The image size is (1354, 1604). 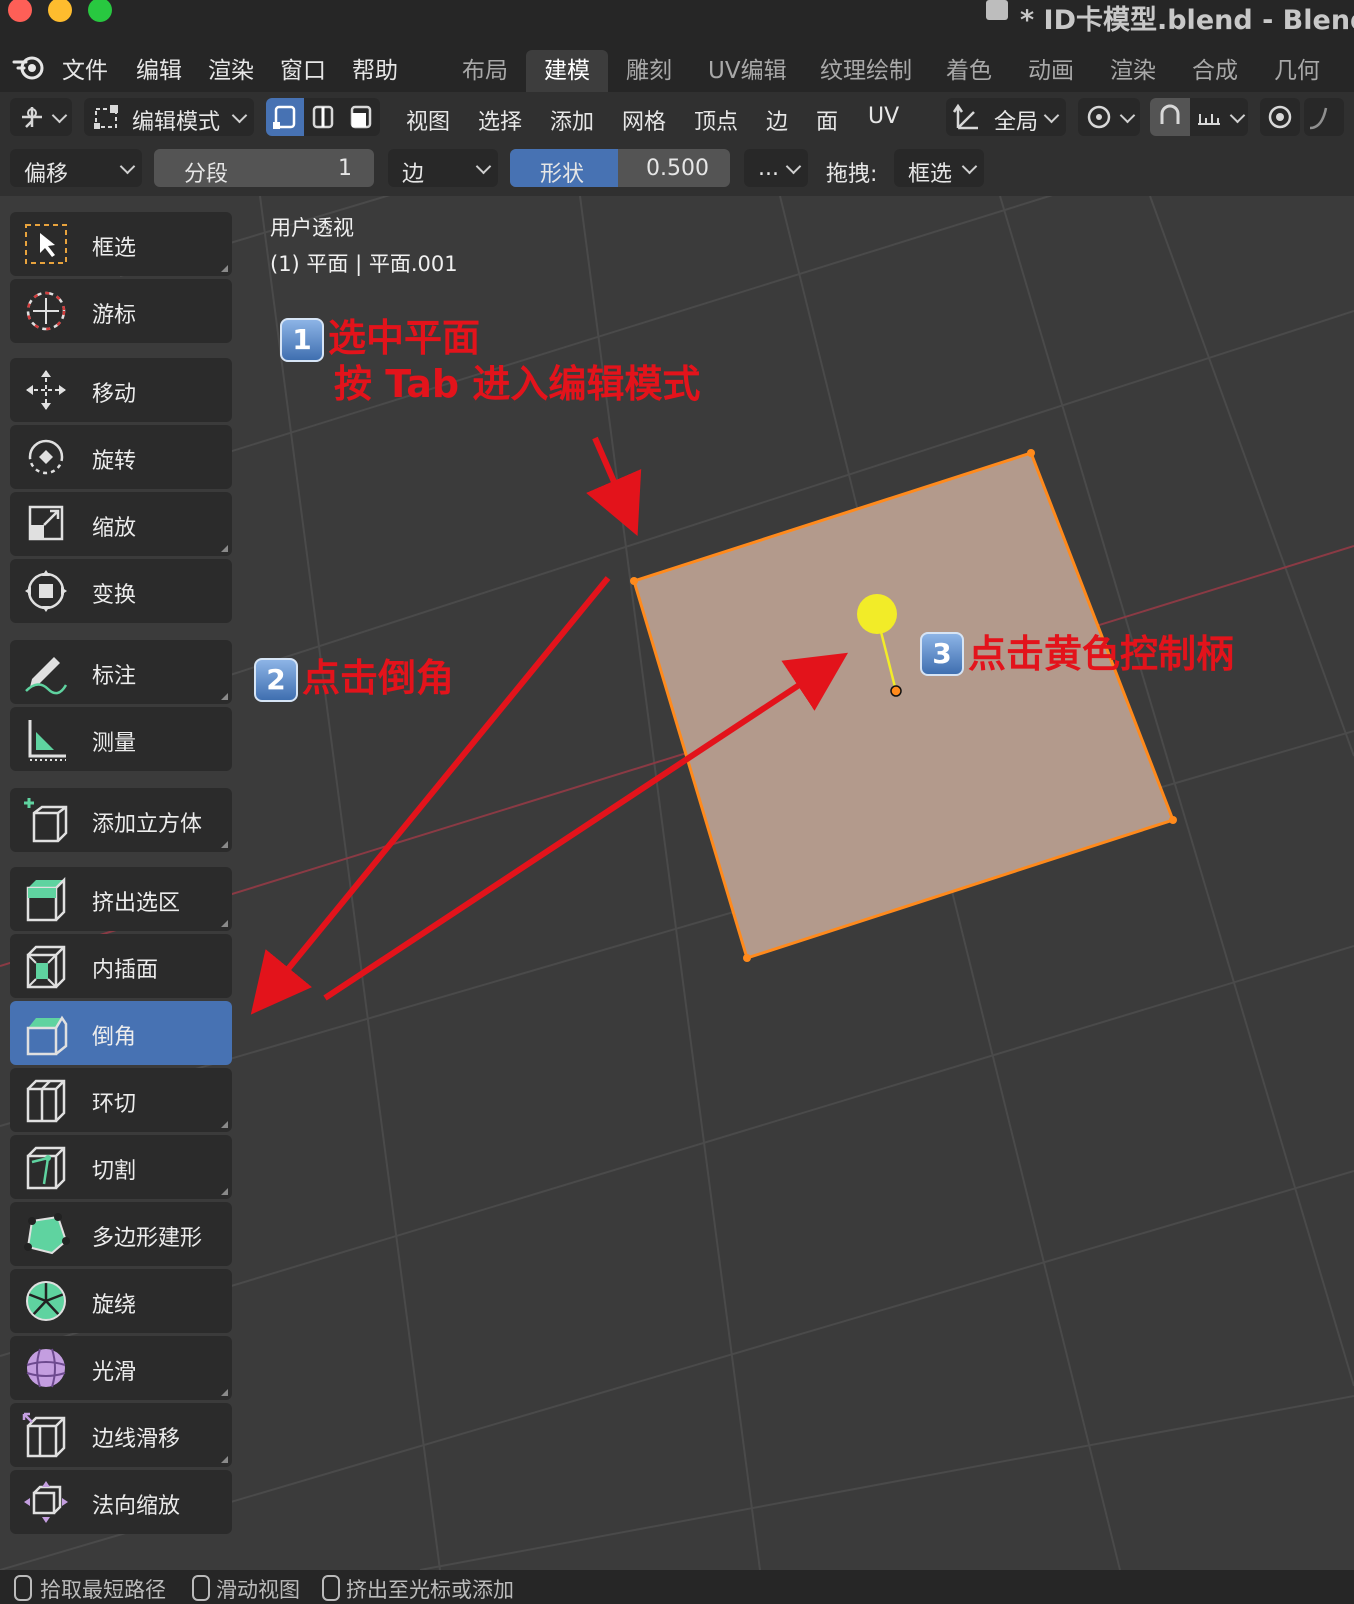 What do you see at coordinates (1133, 71) in the screenshot?
I see `tab-rendering: 渲染` at bounding box center [1133, 71].